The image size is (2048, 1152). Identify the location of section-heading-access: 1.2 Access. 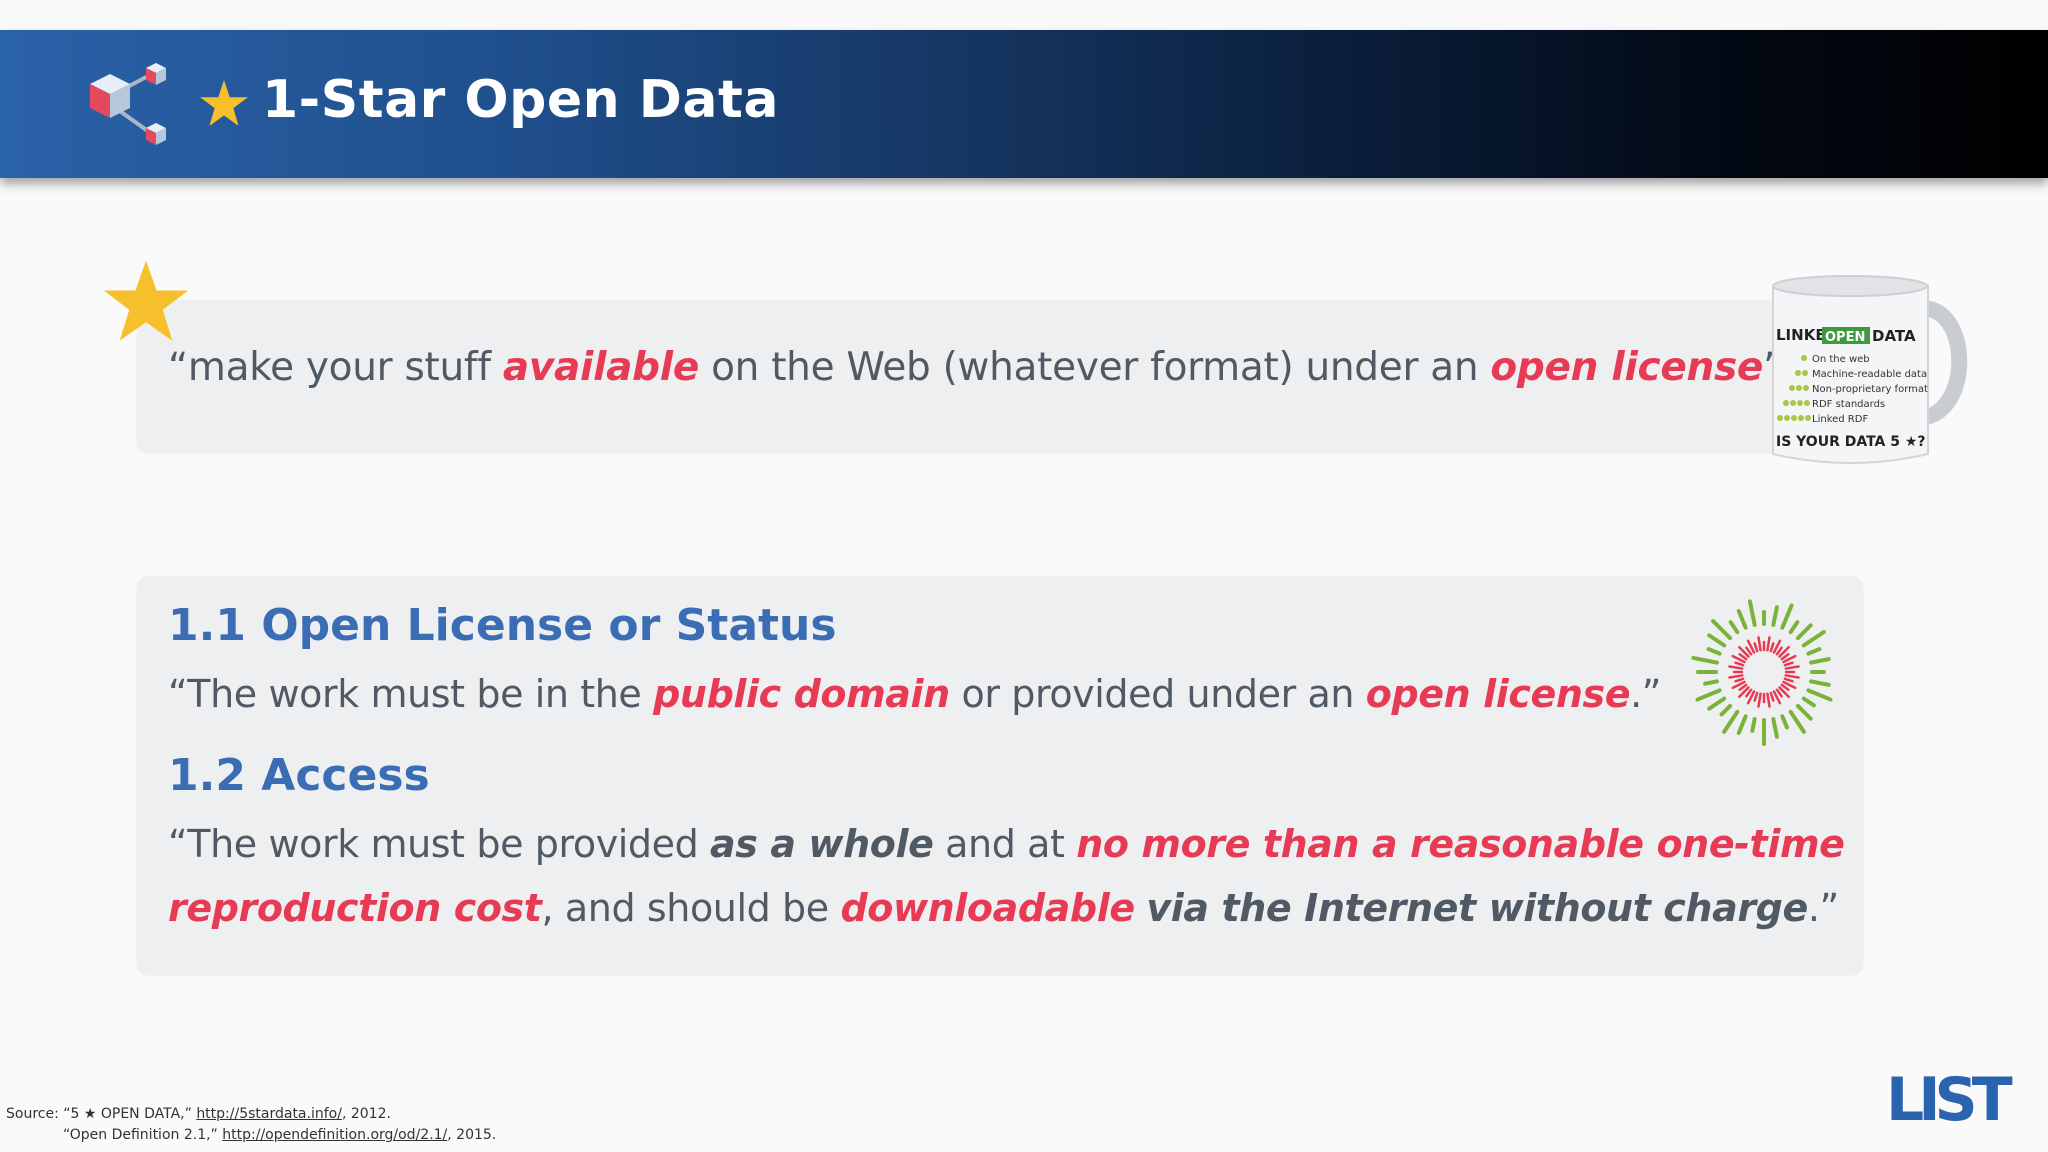
(299, 775).